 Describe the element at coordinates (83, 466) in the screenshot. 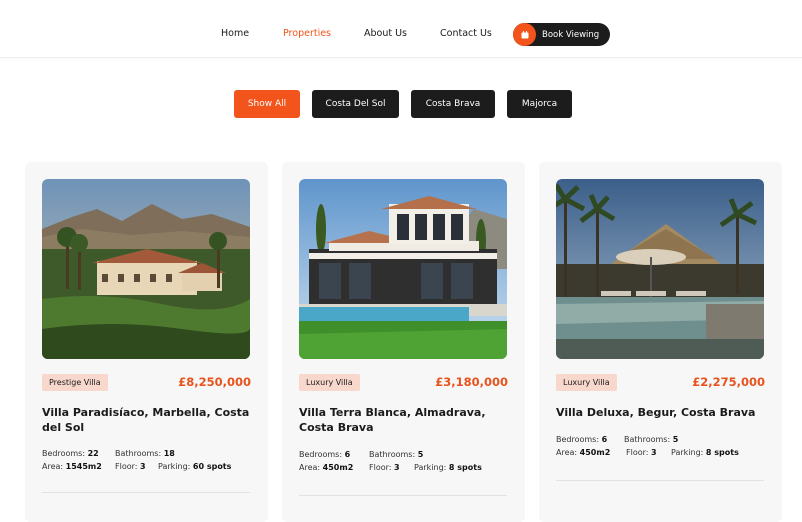

I see `area-value: 1545m2` at that location.